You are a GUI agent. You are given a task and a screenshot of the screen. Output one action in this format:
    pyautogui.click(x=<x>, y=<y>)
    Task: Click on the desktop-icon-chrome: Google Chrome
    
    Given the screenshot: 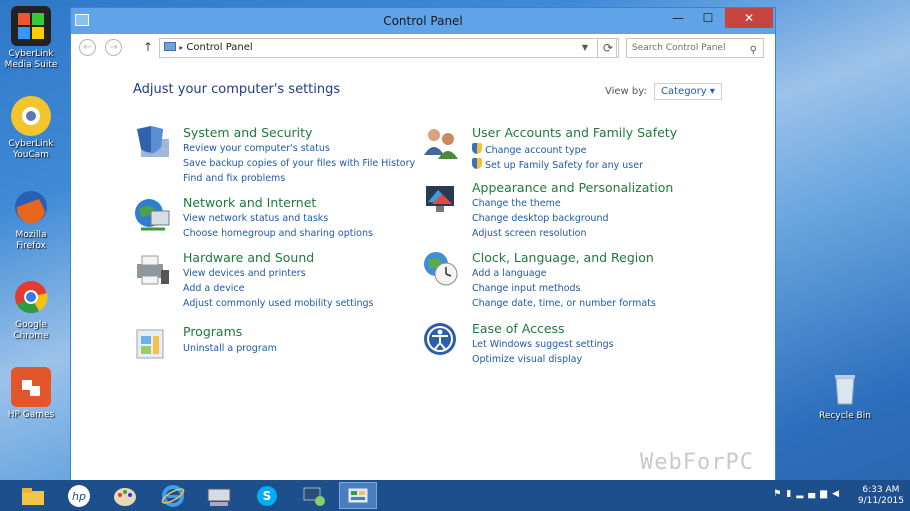 What is the action you would take?
    pyautogui.click(x=31, y=309)
    